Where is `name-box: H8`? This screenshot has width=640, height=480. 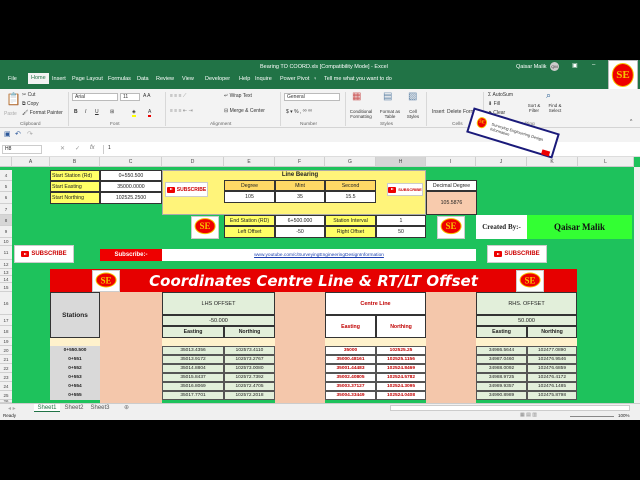 name-box: H8 is located at coordinates (22, 149).